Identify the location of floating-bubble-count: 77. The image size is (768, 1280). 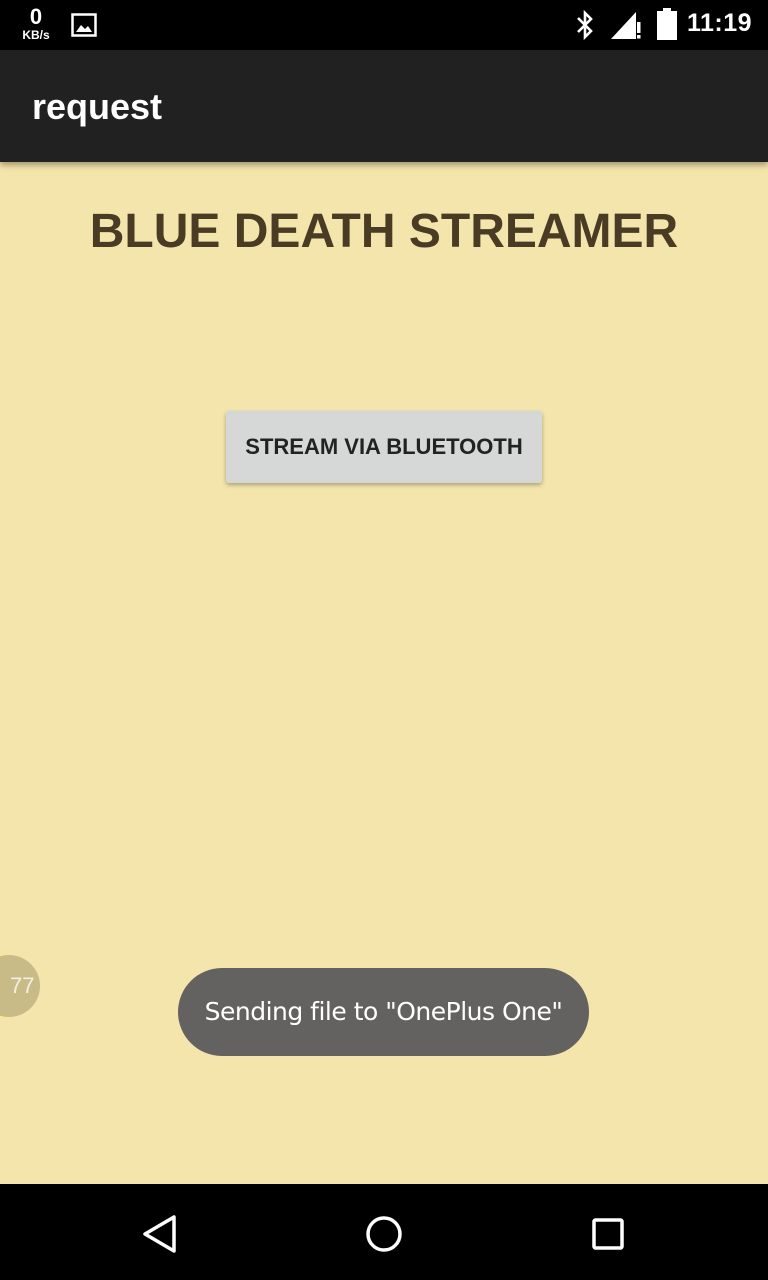
(22, 985).